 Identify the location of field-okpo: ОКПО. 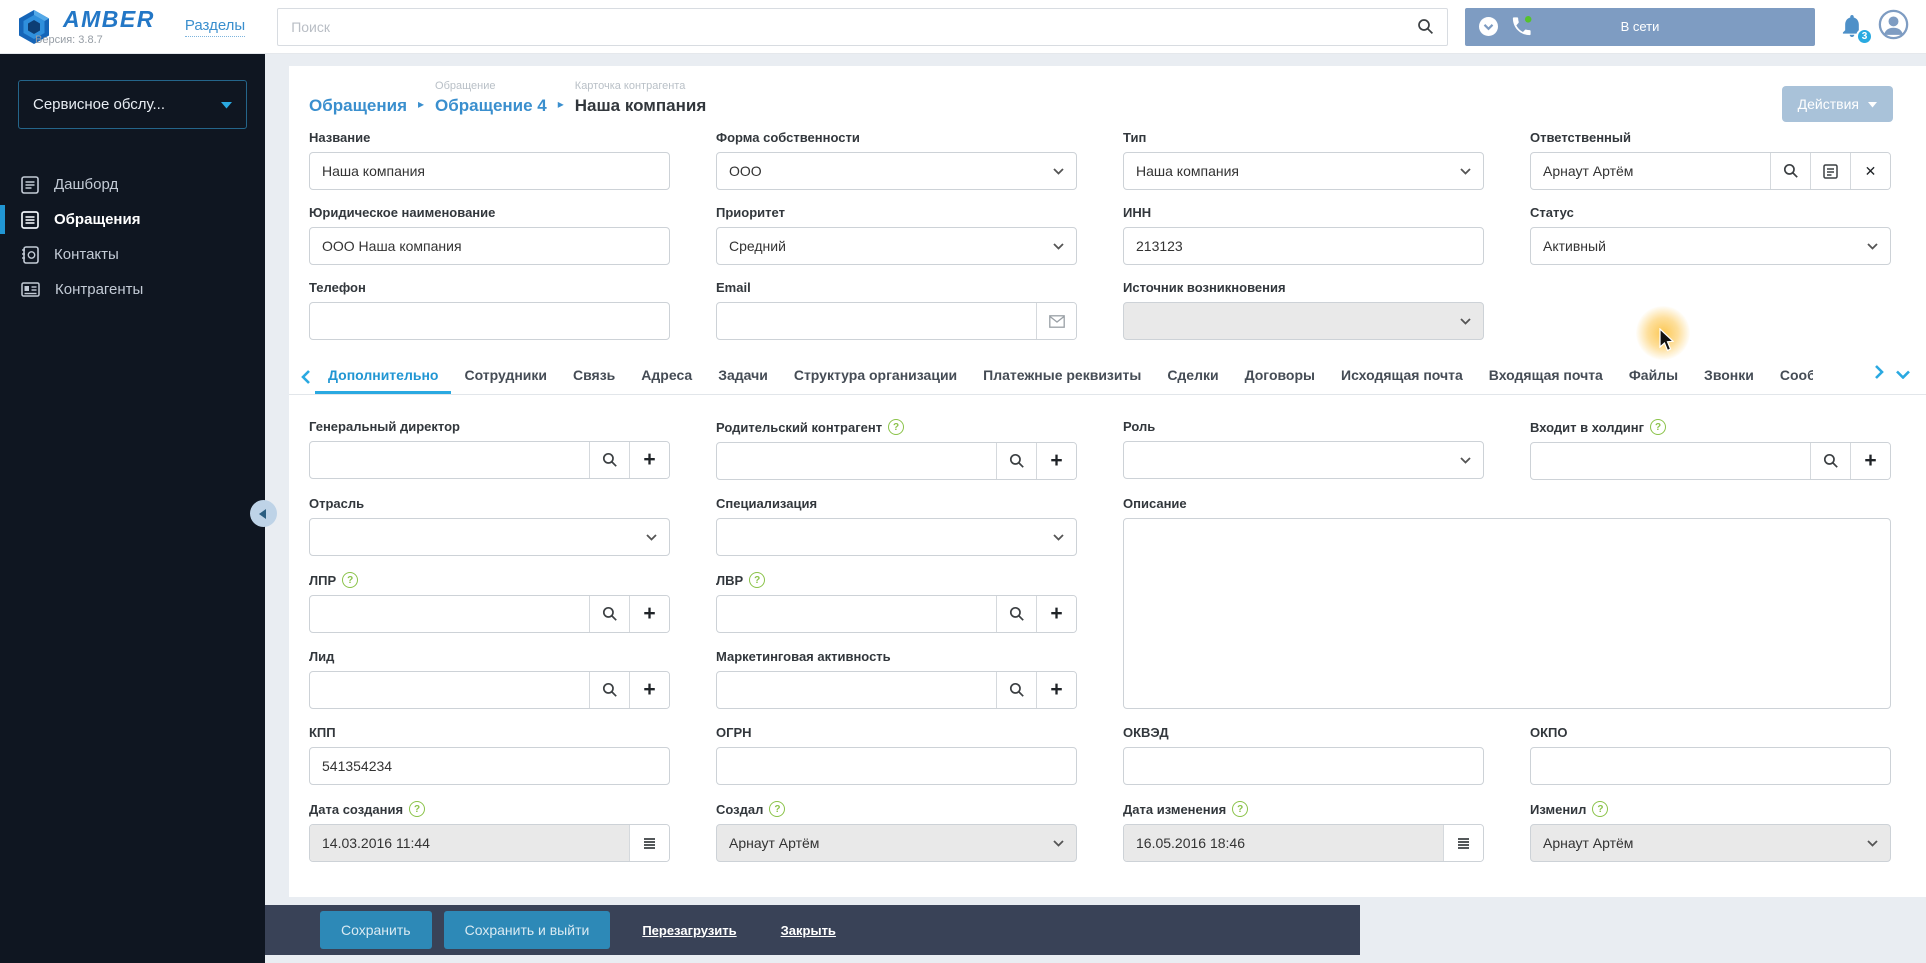
(1710, 755).